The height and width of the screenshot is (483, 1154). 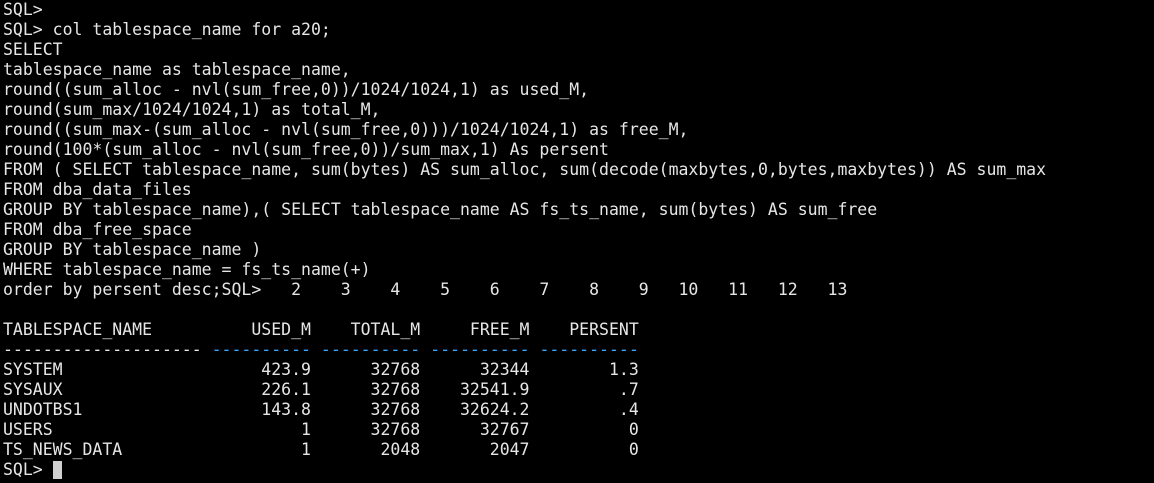 I want to click on result-row: SYSAUX 226.1 32768 32541.9 .7, so click(x=321, y=389).